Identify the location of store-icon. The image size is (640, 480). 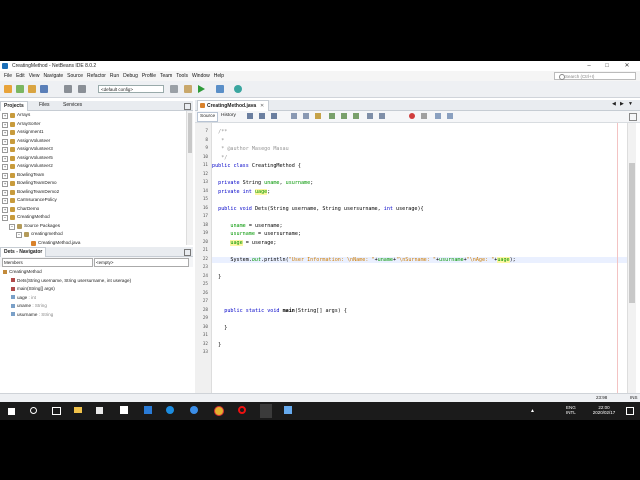
(99, 410).